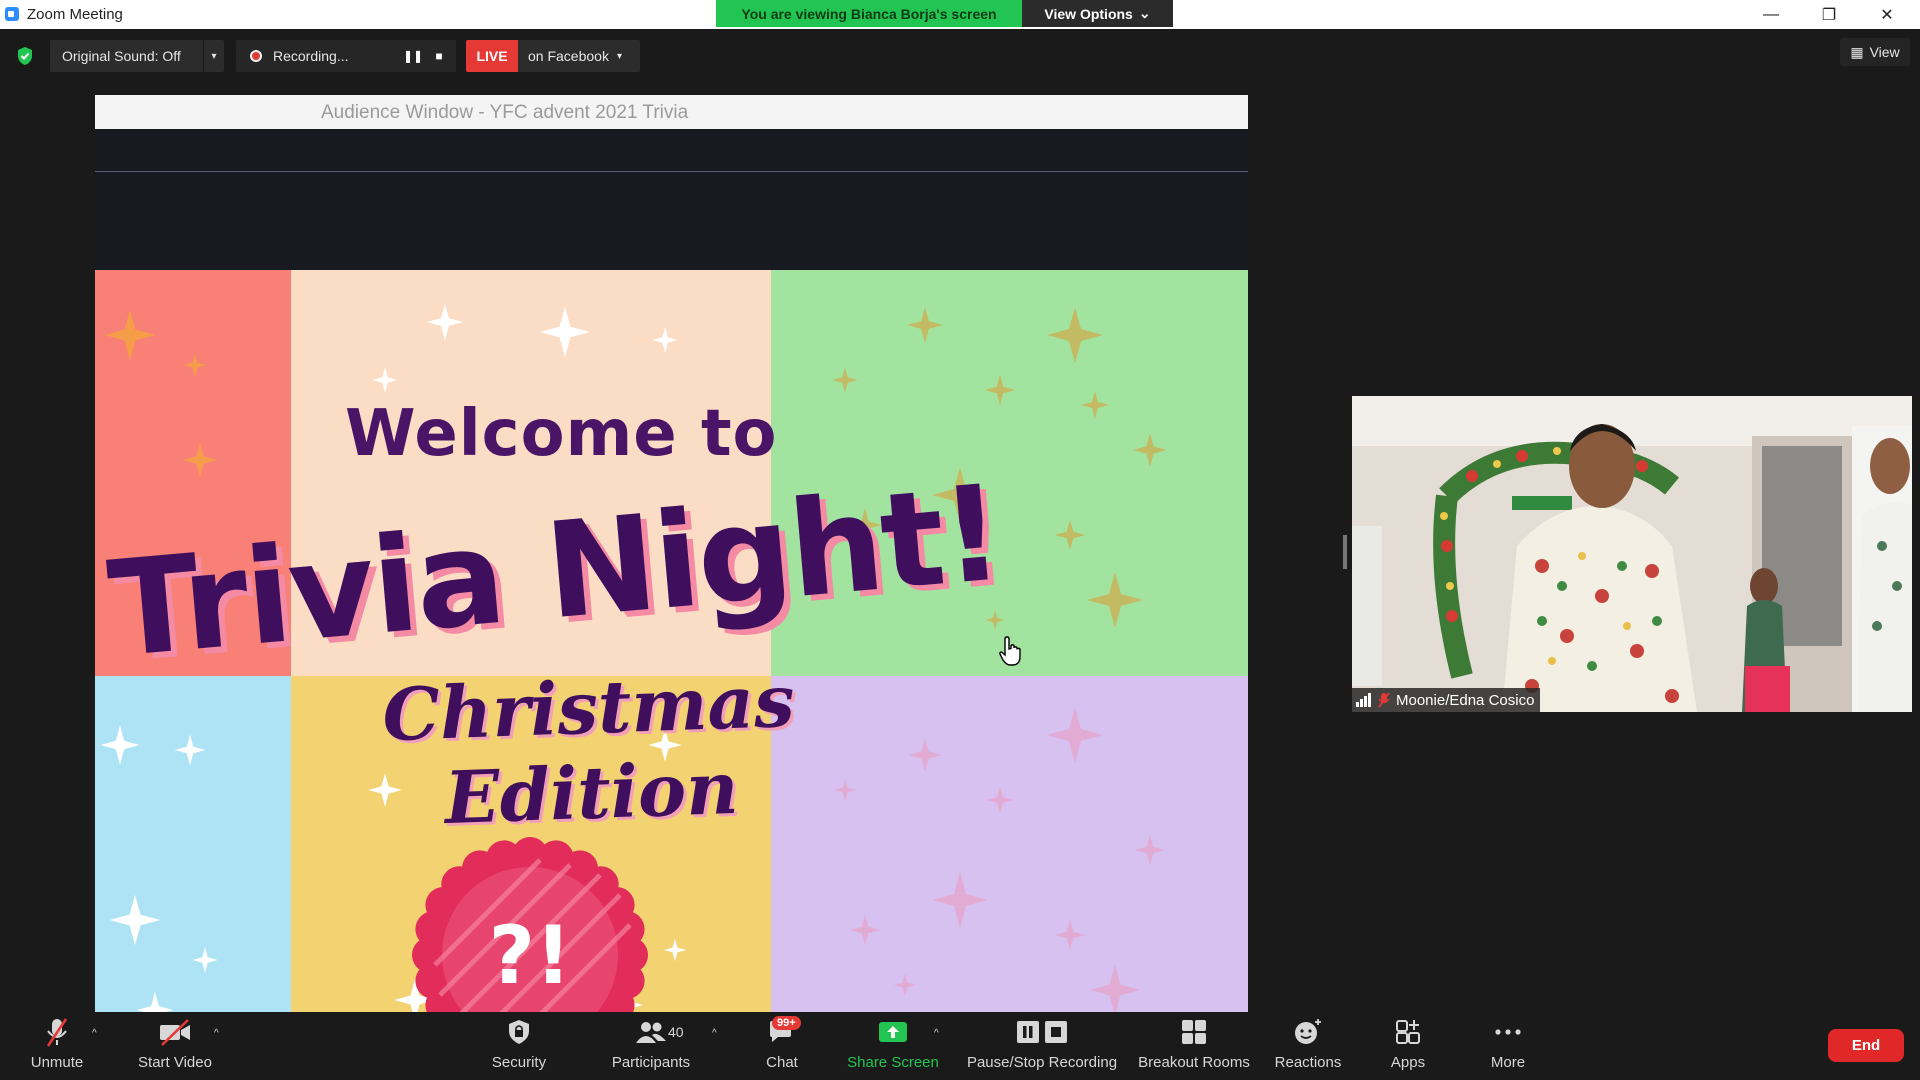  What do you see at coordinates (519, 1062) in the screenshot?
I see `security-label: Security` at bounding box center [519, 1062].